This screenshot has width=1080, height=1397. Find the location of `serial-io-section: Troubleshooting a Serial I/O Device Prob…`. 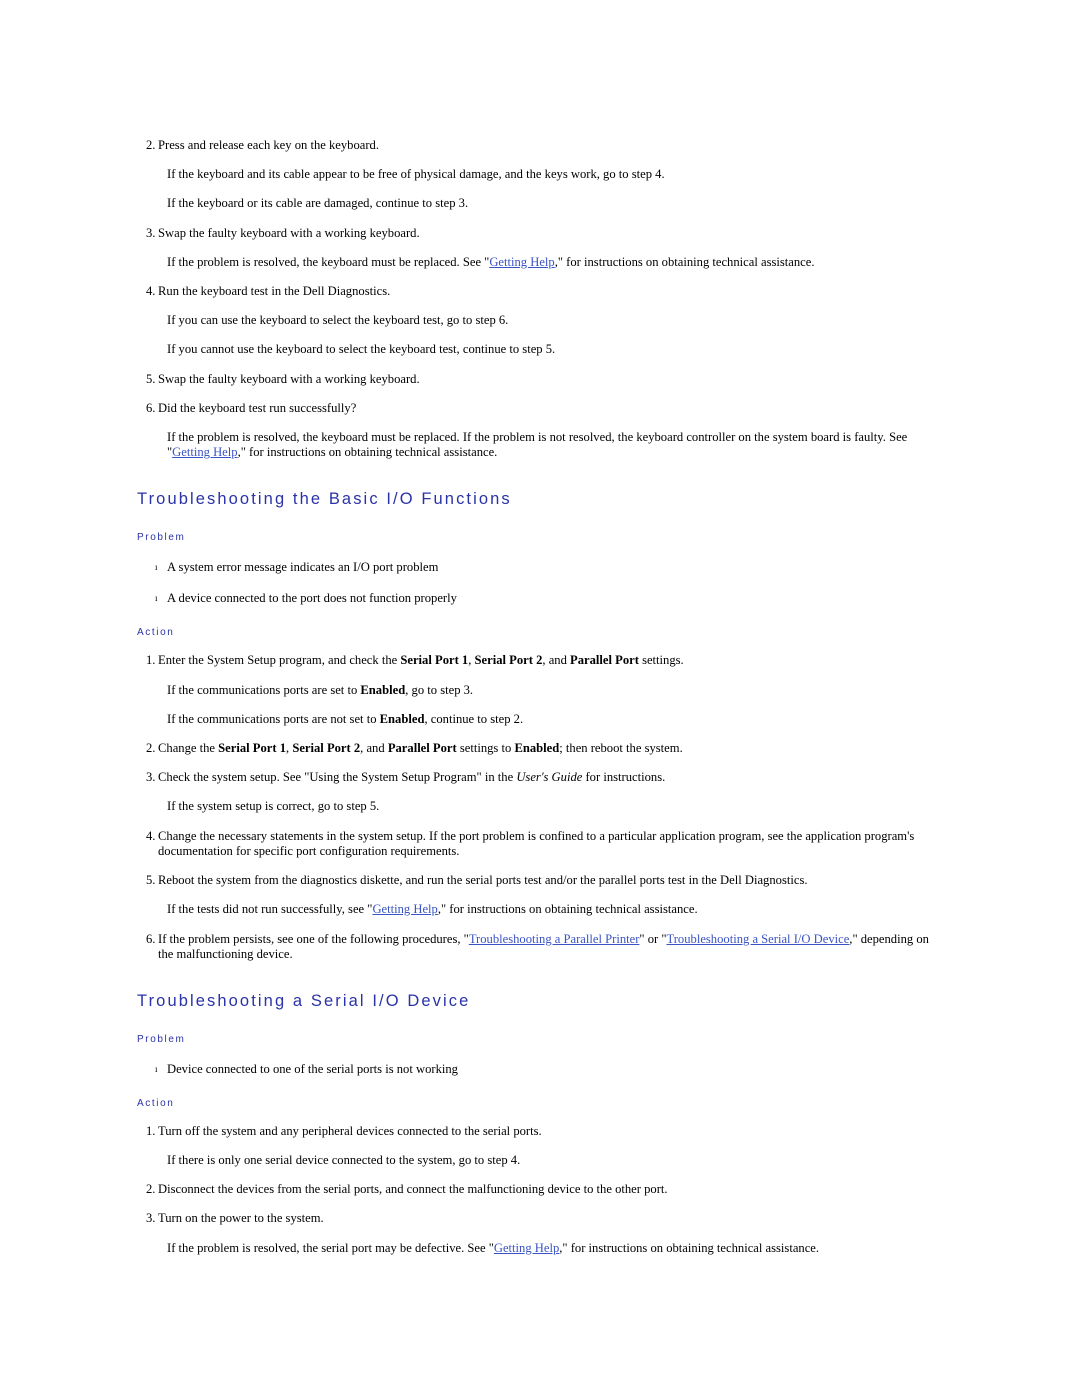

serial-io-section: Troubleshooting a Serial I/O Device Prob… is located at coordinates (538, 1123).